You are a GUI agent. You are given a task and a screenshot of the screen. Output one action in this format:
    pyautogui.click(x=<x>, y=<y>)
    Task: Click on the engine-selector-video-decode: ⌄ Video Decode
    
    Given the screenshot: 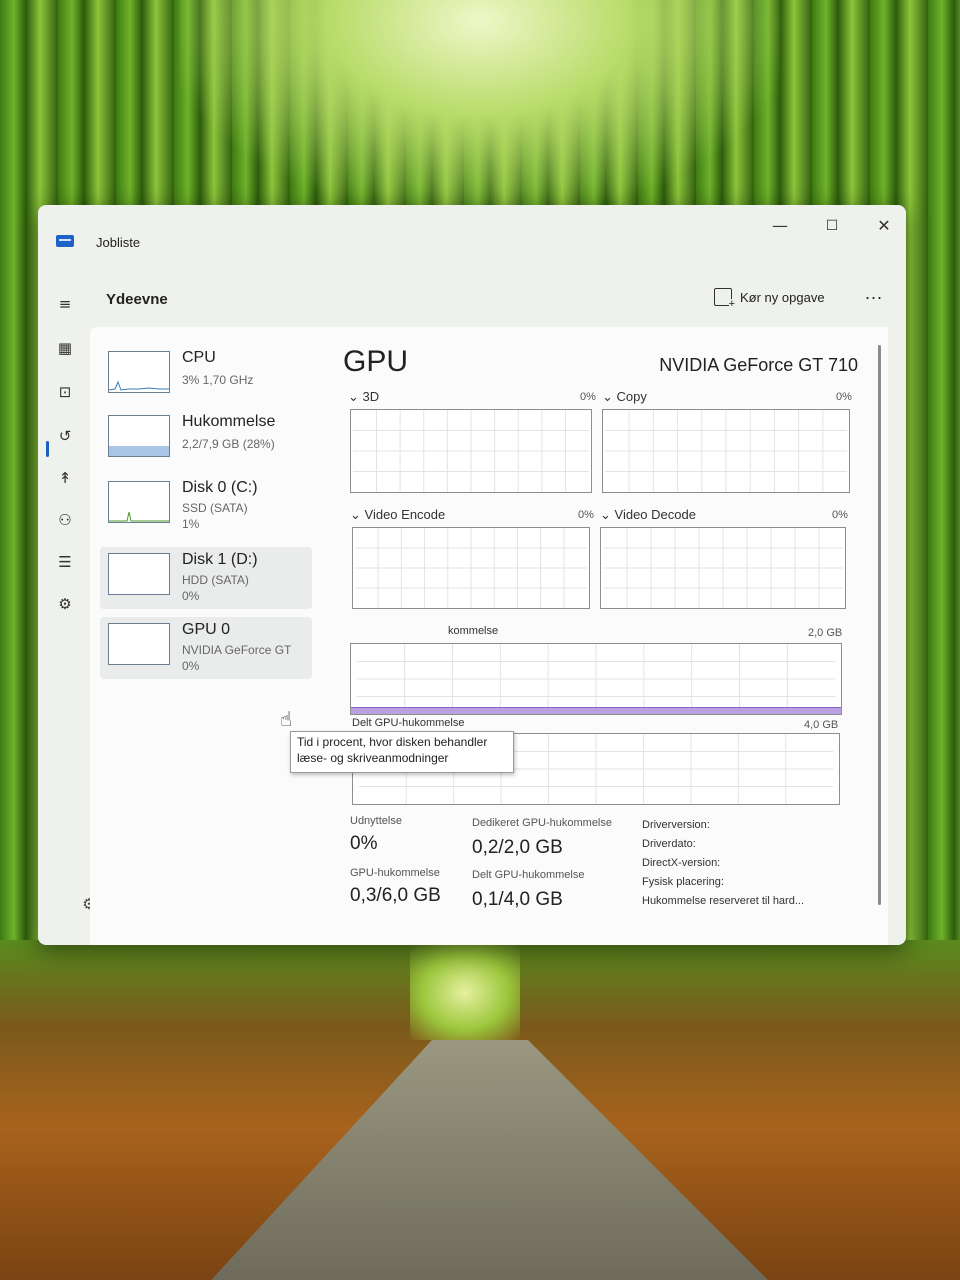 What is the action you would take?
    pyautogui.click(x=648, y=515)
    